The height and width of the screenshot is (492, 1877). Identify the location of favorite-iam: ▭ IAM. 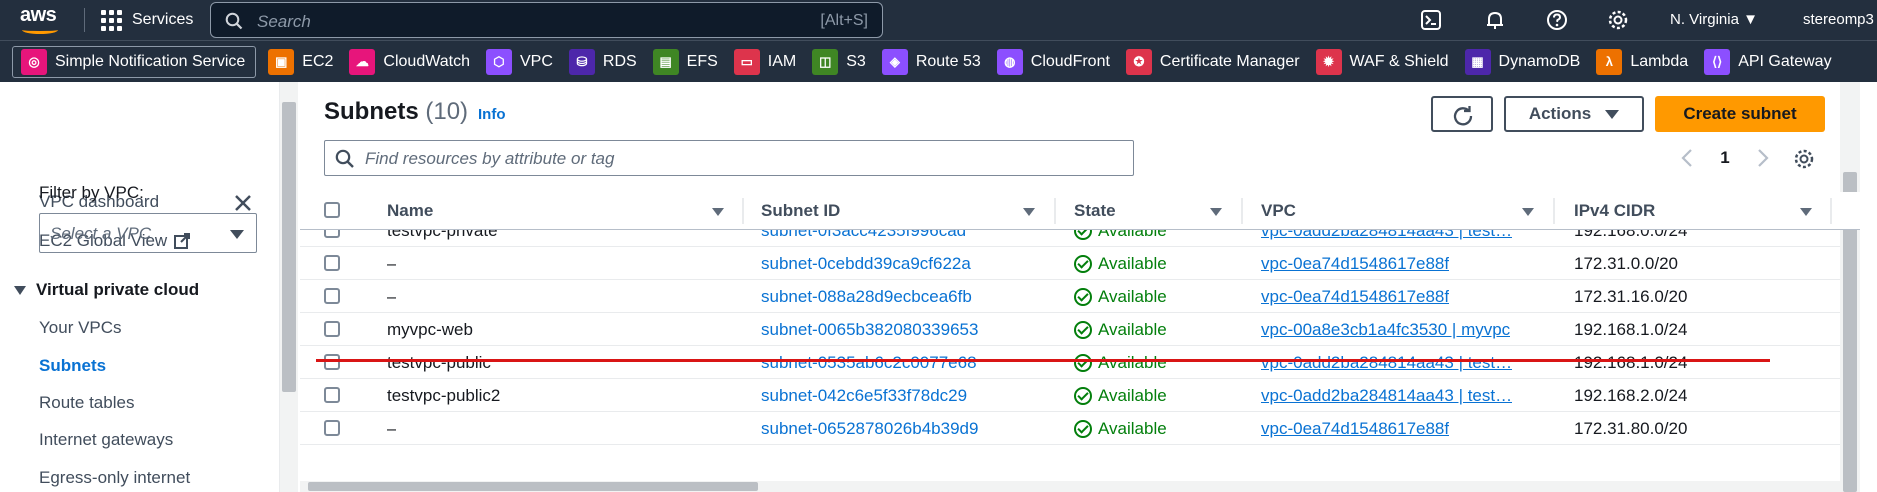
(769, 62).